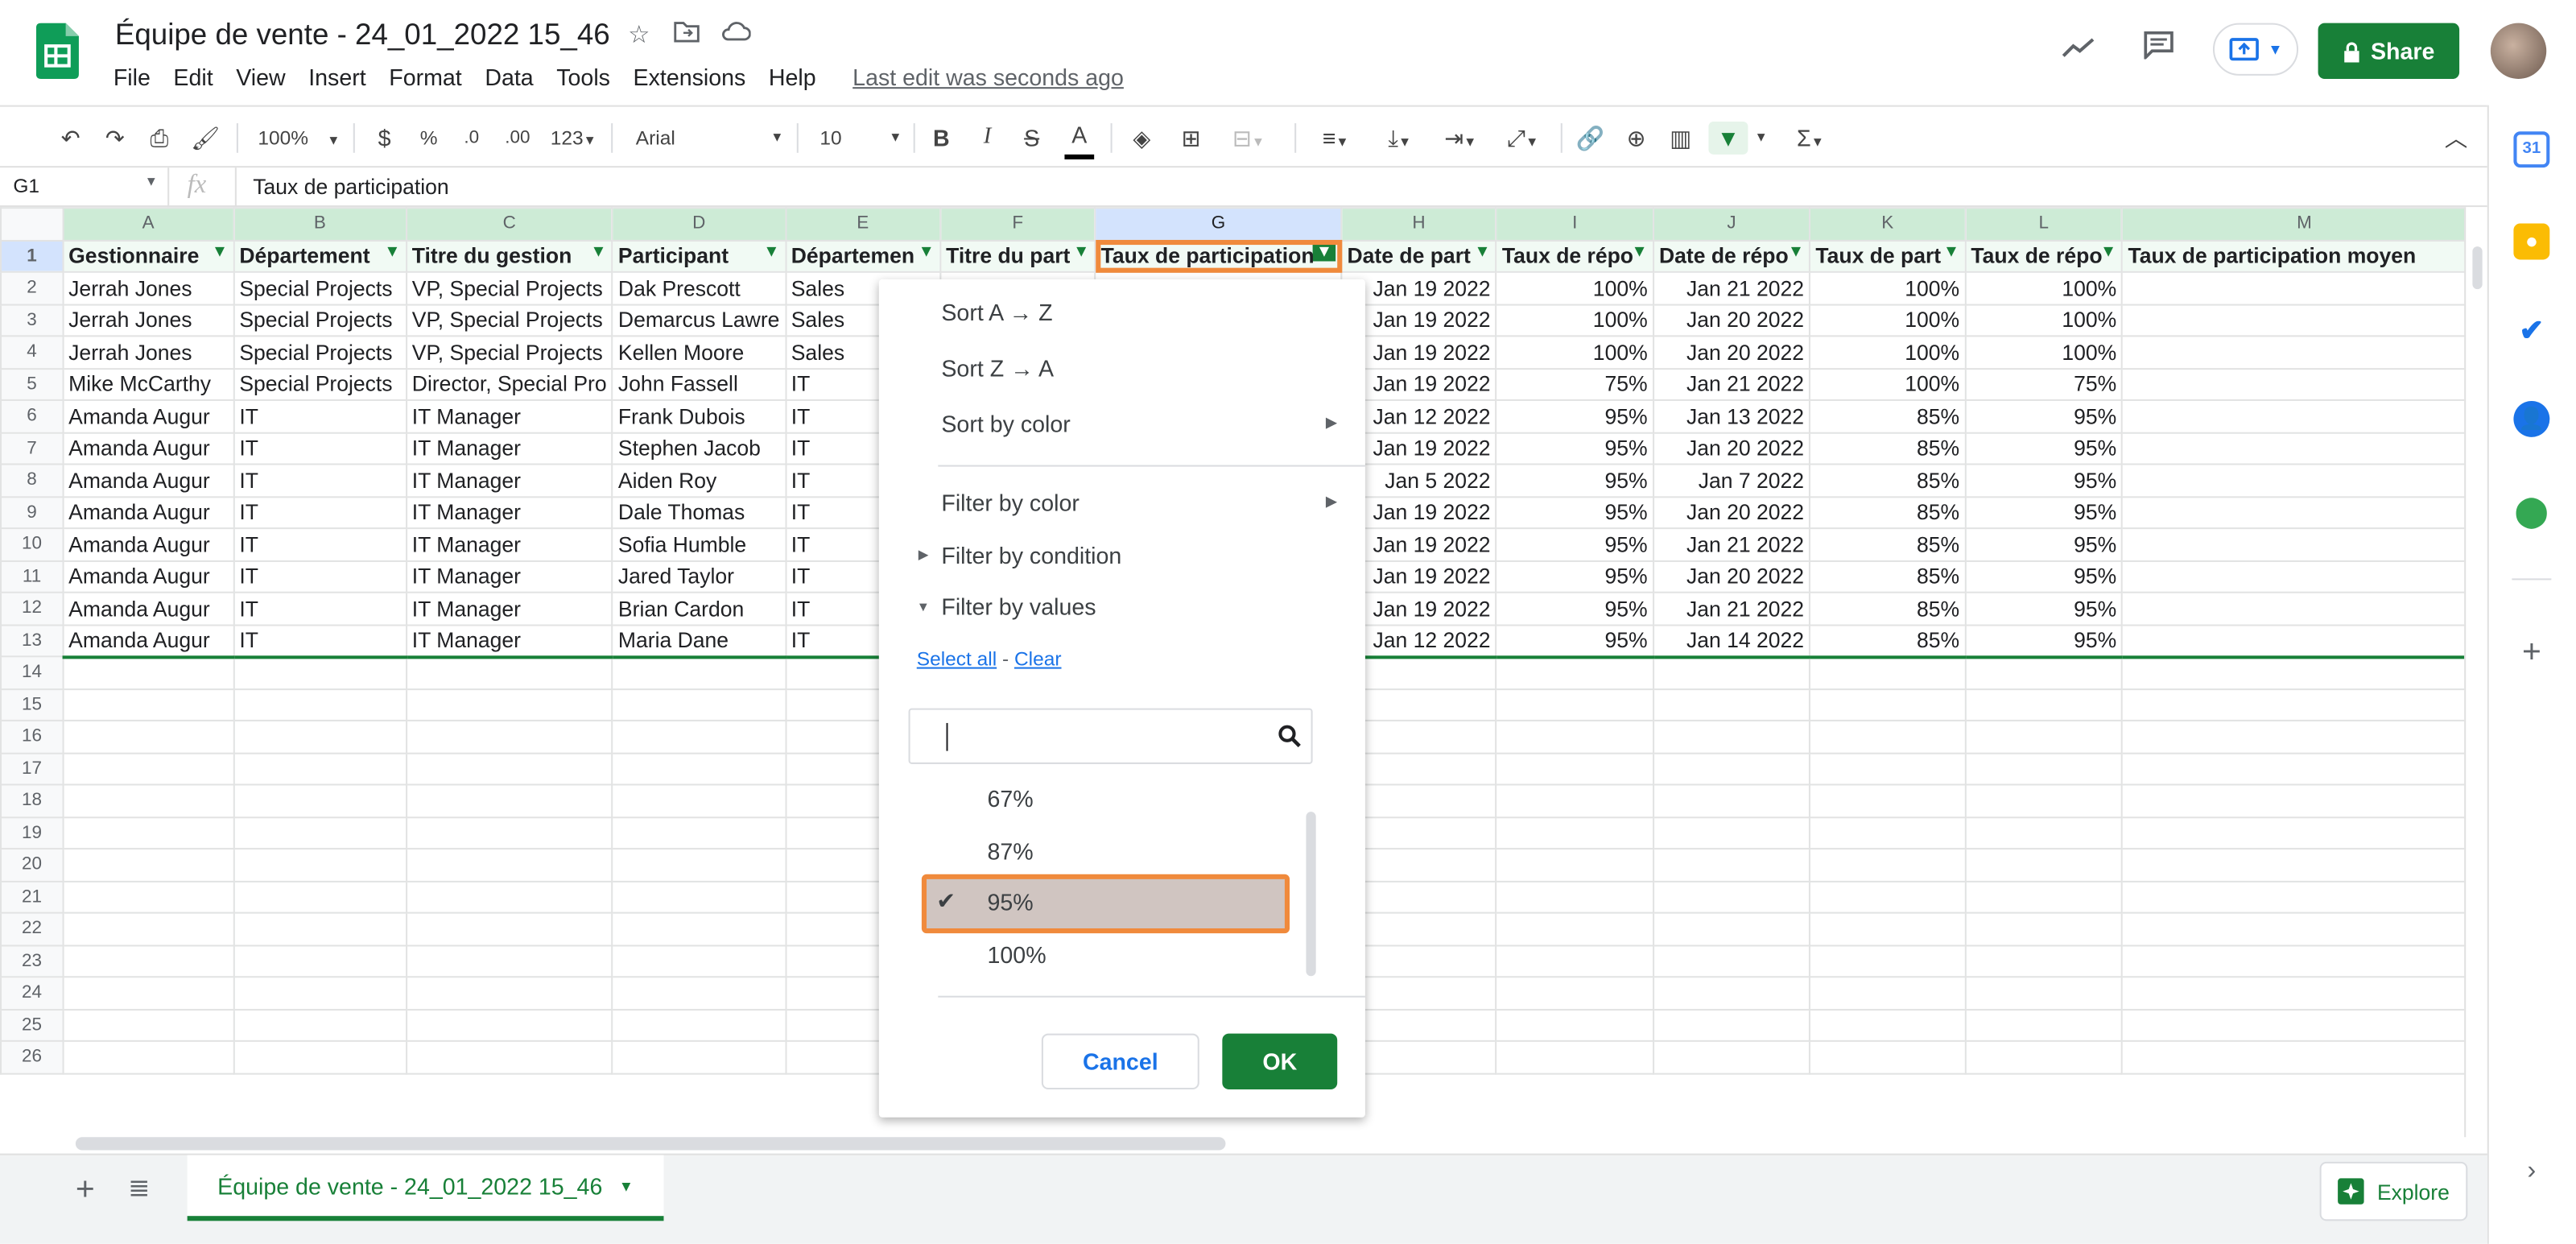 The image size is (2576, 1244). I want to click on column-header-d: D, so click(698, 224).